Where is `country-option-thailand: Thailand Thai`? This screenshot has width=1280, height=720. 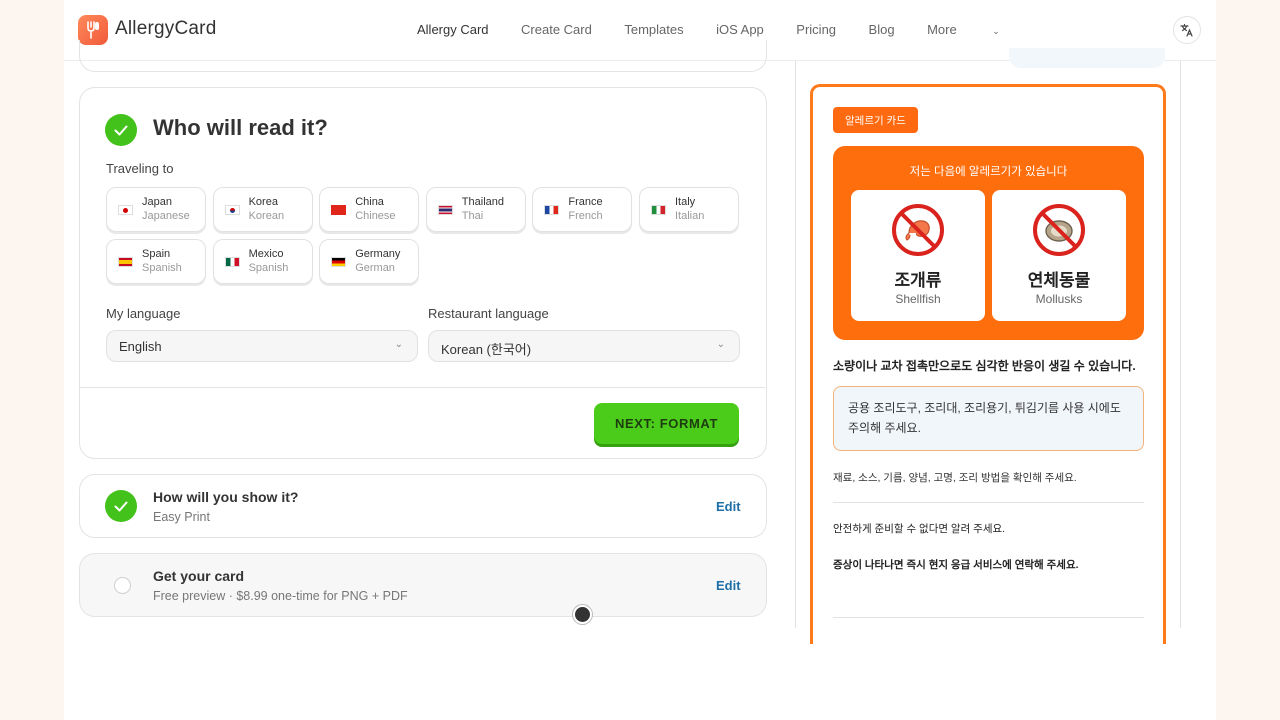
country-option-thailand: Thailand Thai is located at coordinates (475, 209).